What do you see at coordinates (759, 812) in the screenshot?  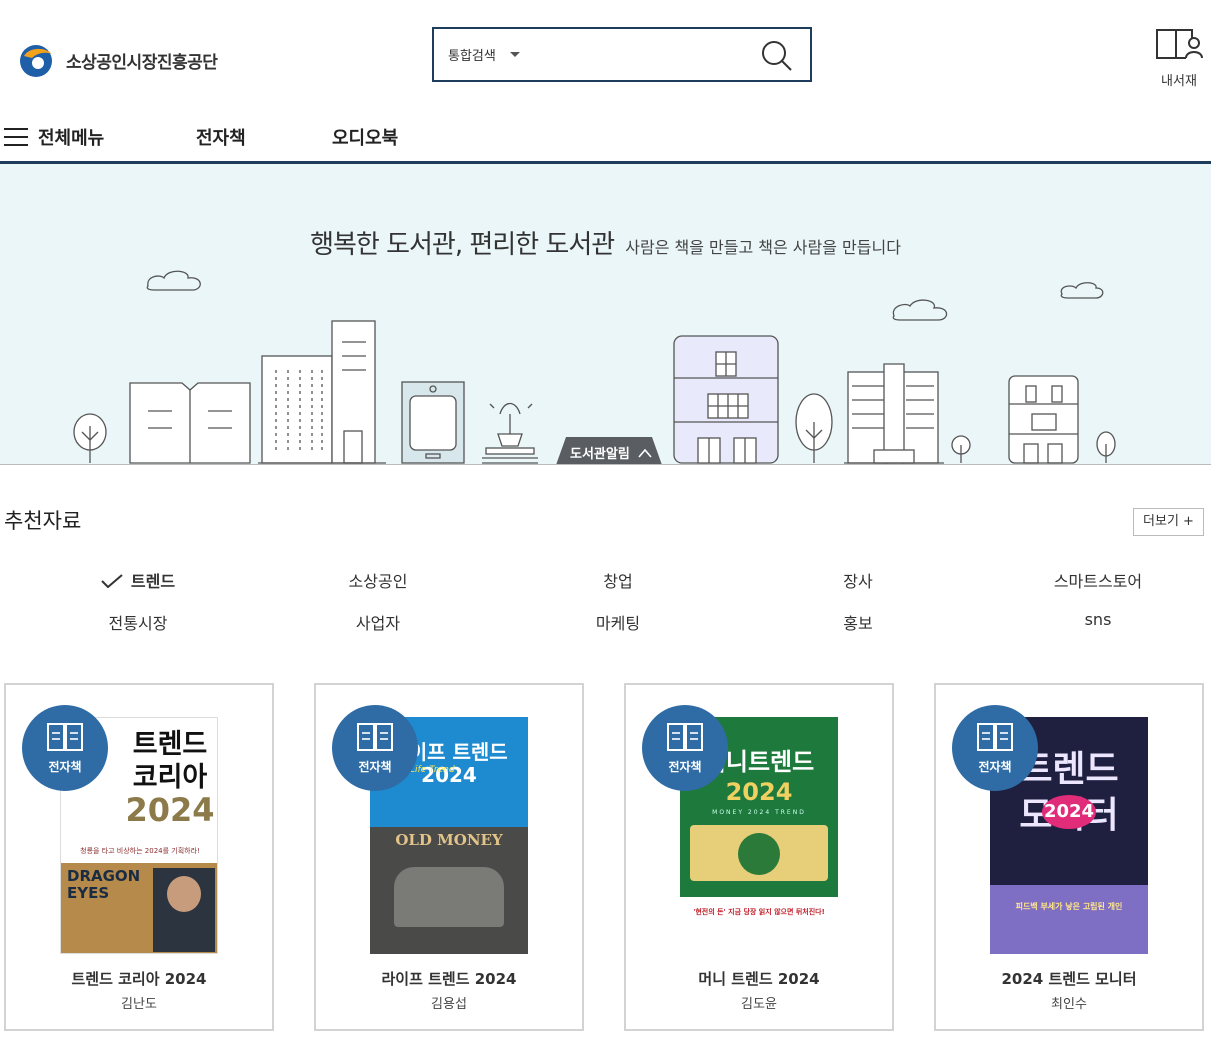 I see `cover-accent: MONEY 2024 TREND` at bounding box center [759, 812].